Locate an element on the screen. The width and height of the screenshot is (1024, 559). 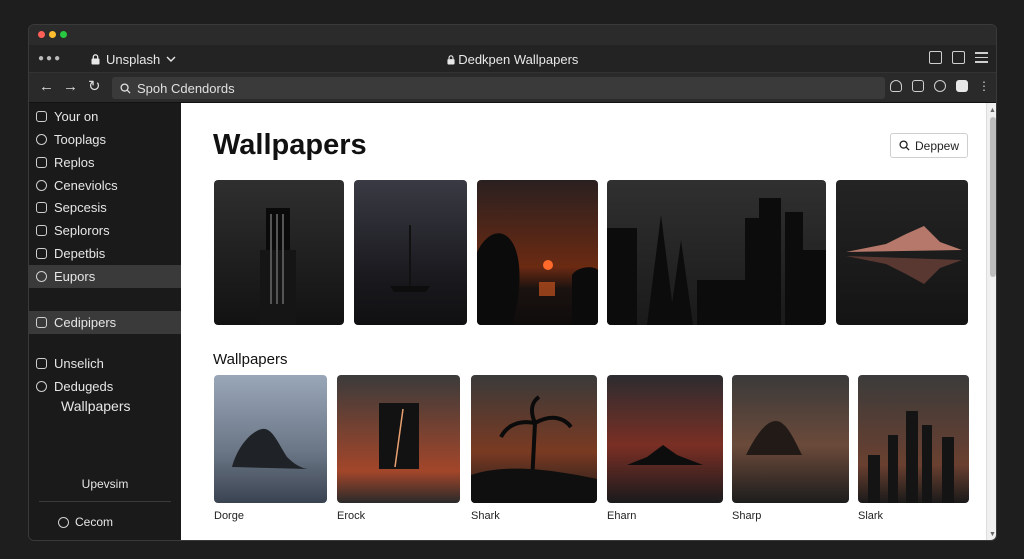
sidebar-footer-label: Cecom is located at coordinates (94, 522).